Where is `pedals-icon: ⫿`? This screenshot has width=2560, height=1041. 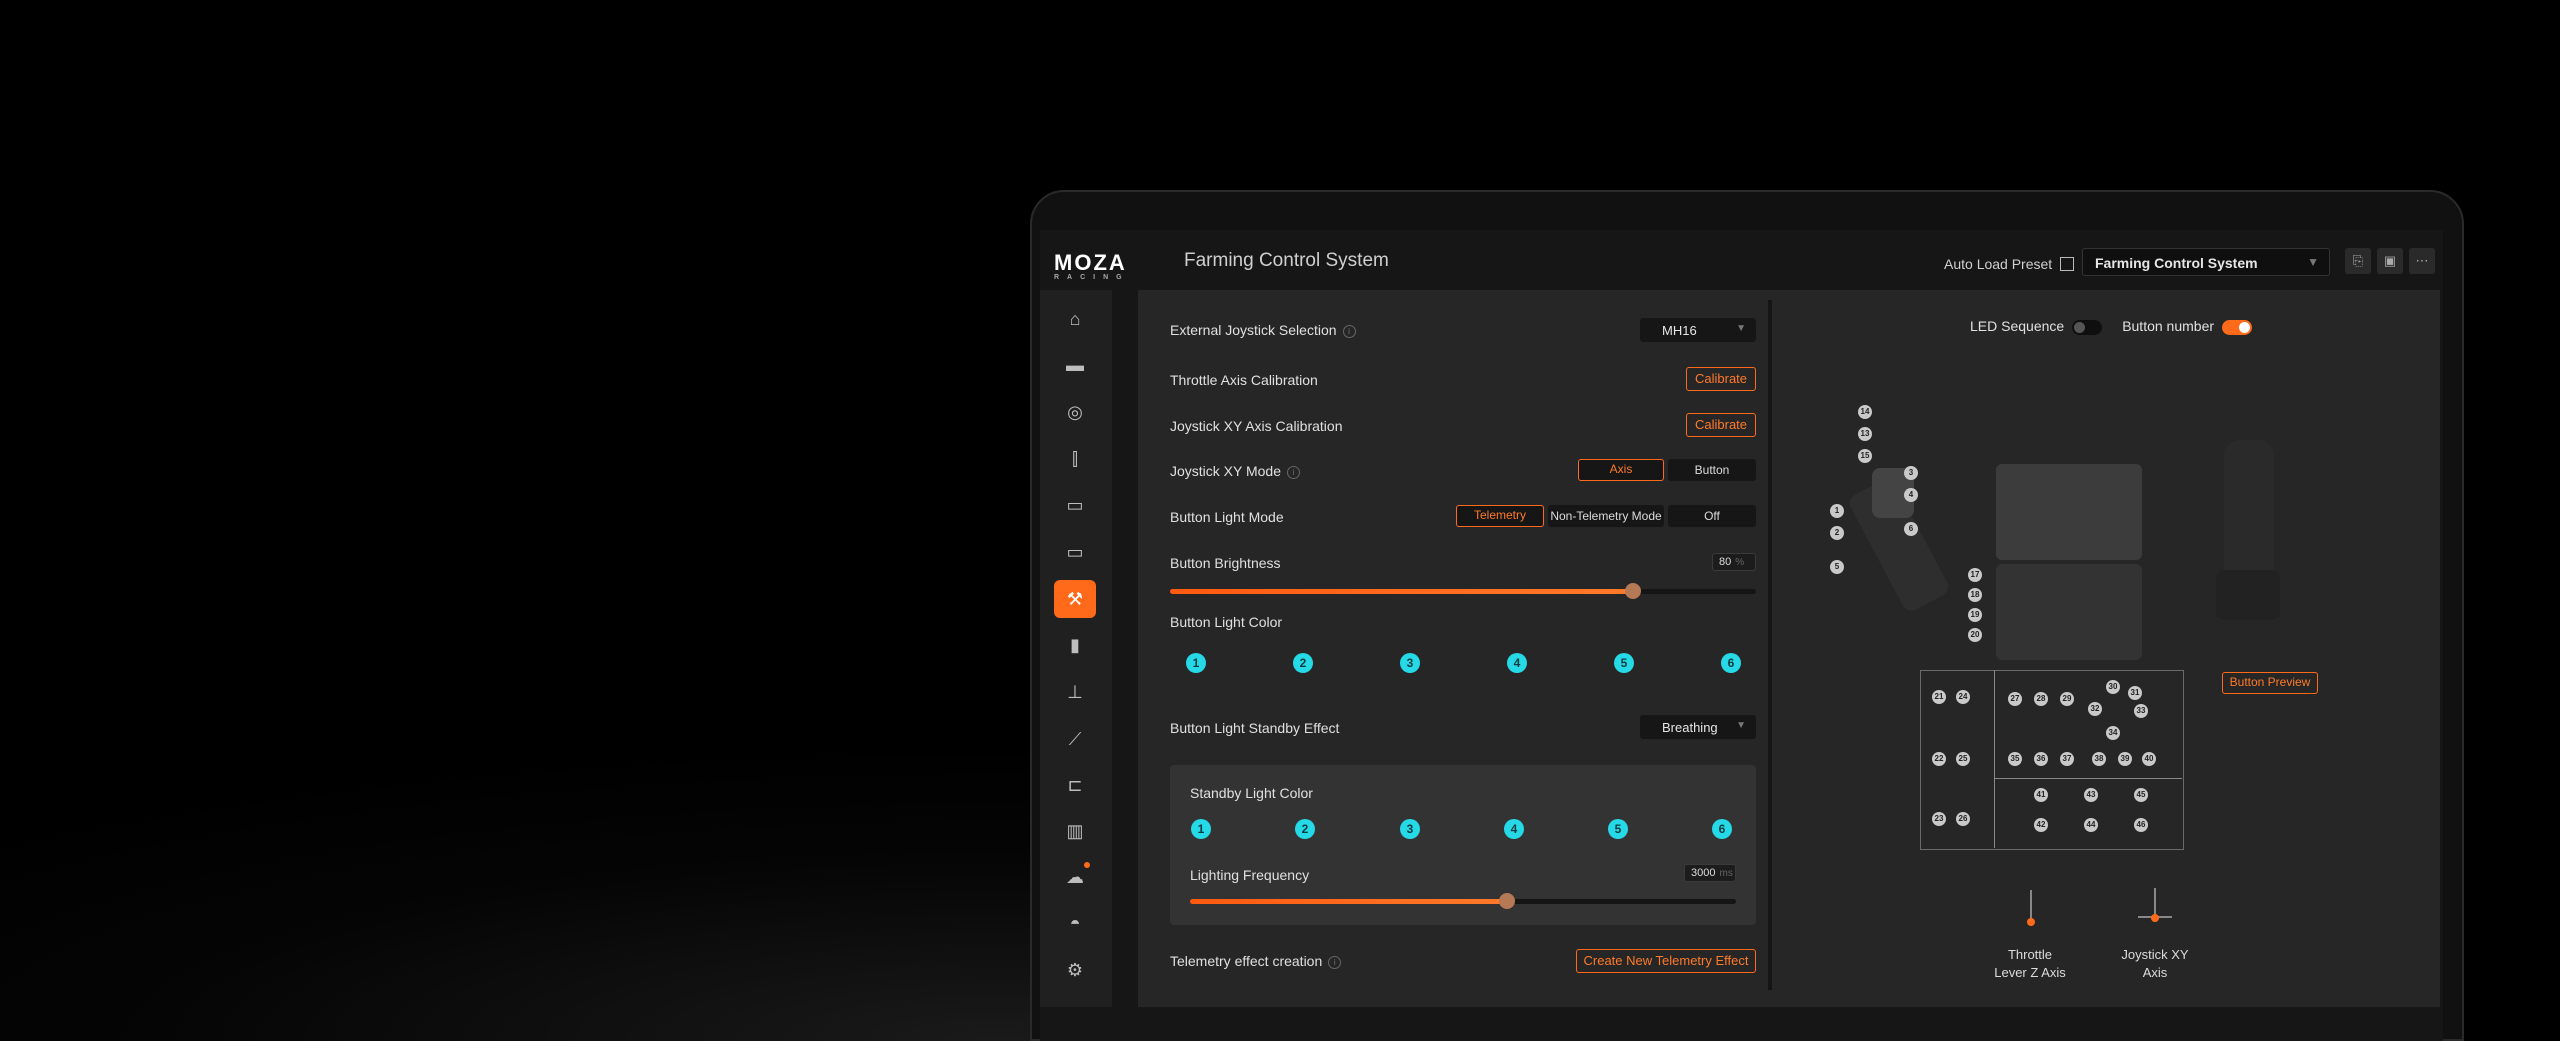 pedals-icon: ⫿ is located at coordinates (1075, 459).